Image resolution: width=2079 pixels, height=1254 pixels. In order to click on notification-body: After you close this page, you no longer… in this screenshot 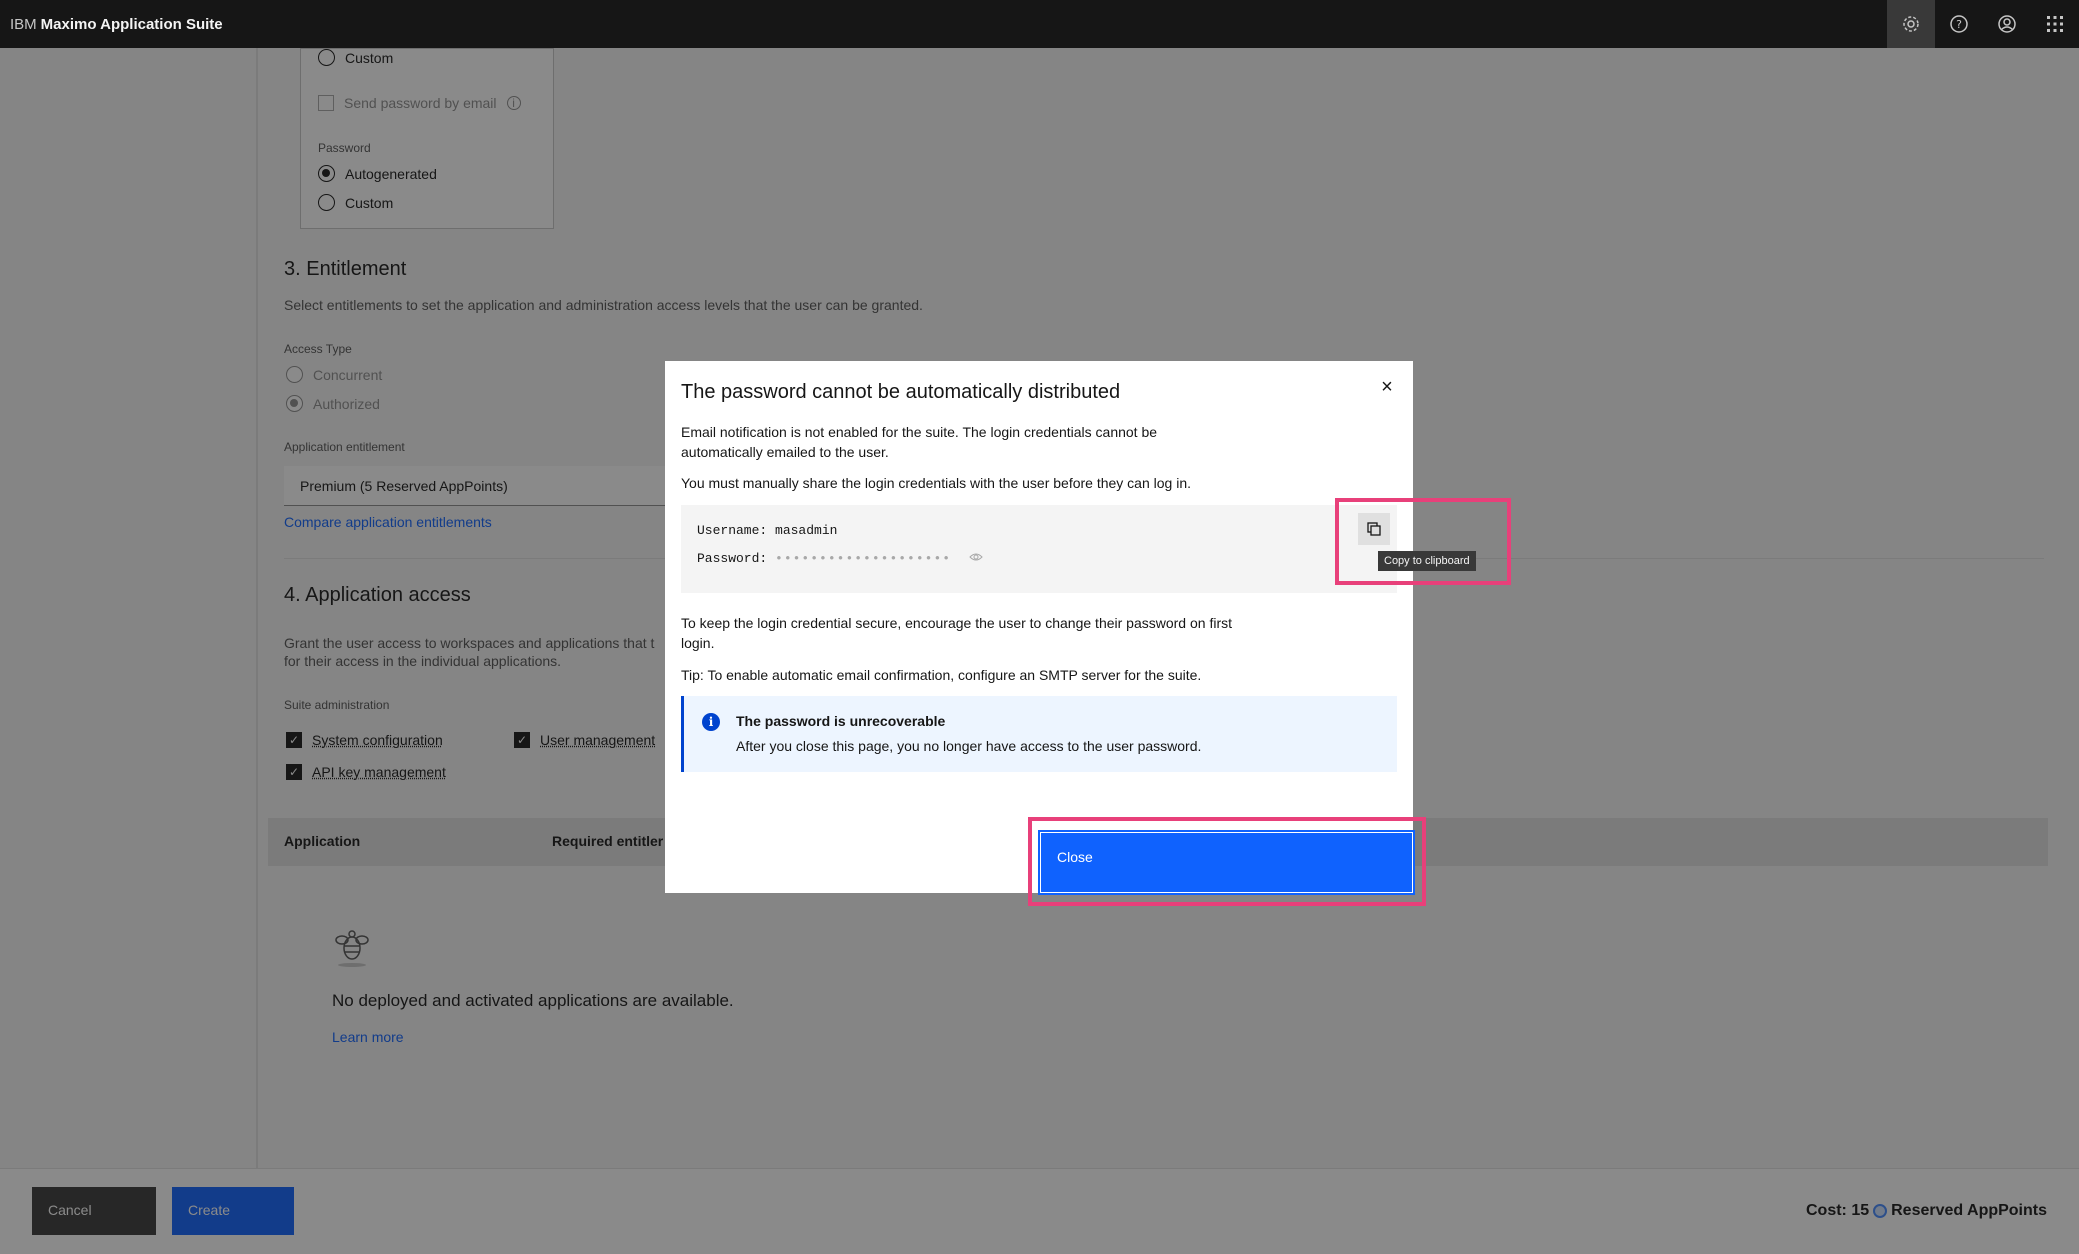, I will do `click(969, 746)`.